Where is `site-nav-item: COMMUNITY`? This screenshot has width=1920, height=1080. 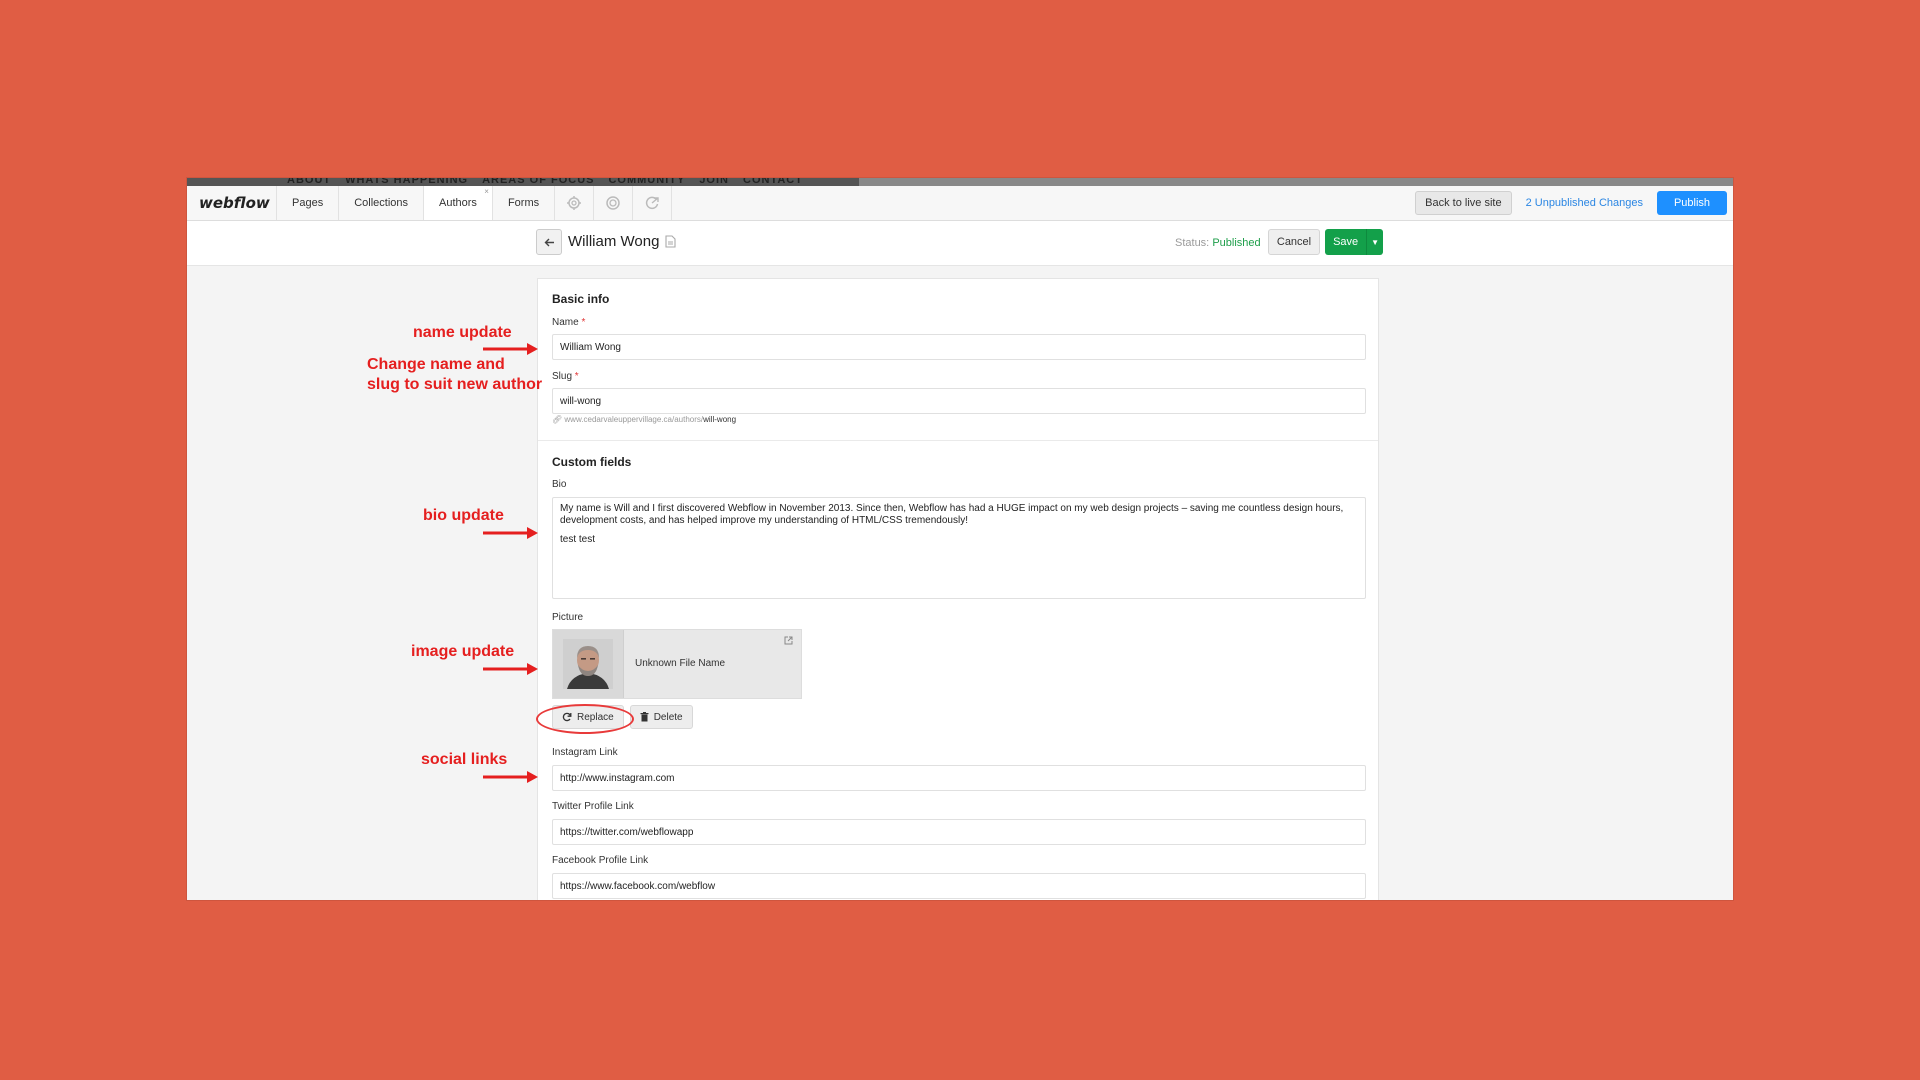
site-nav-item: COMMUNITY is located at coordinates (646, 182).